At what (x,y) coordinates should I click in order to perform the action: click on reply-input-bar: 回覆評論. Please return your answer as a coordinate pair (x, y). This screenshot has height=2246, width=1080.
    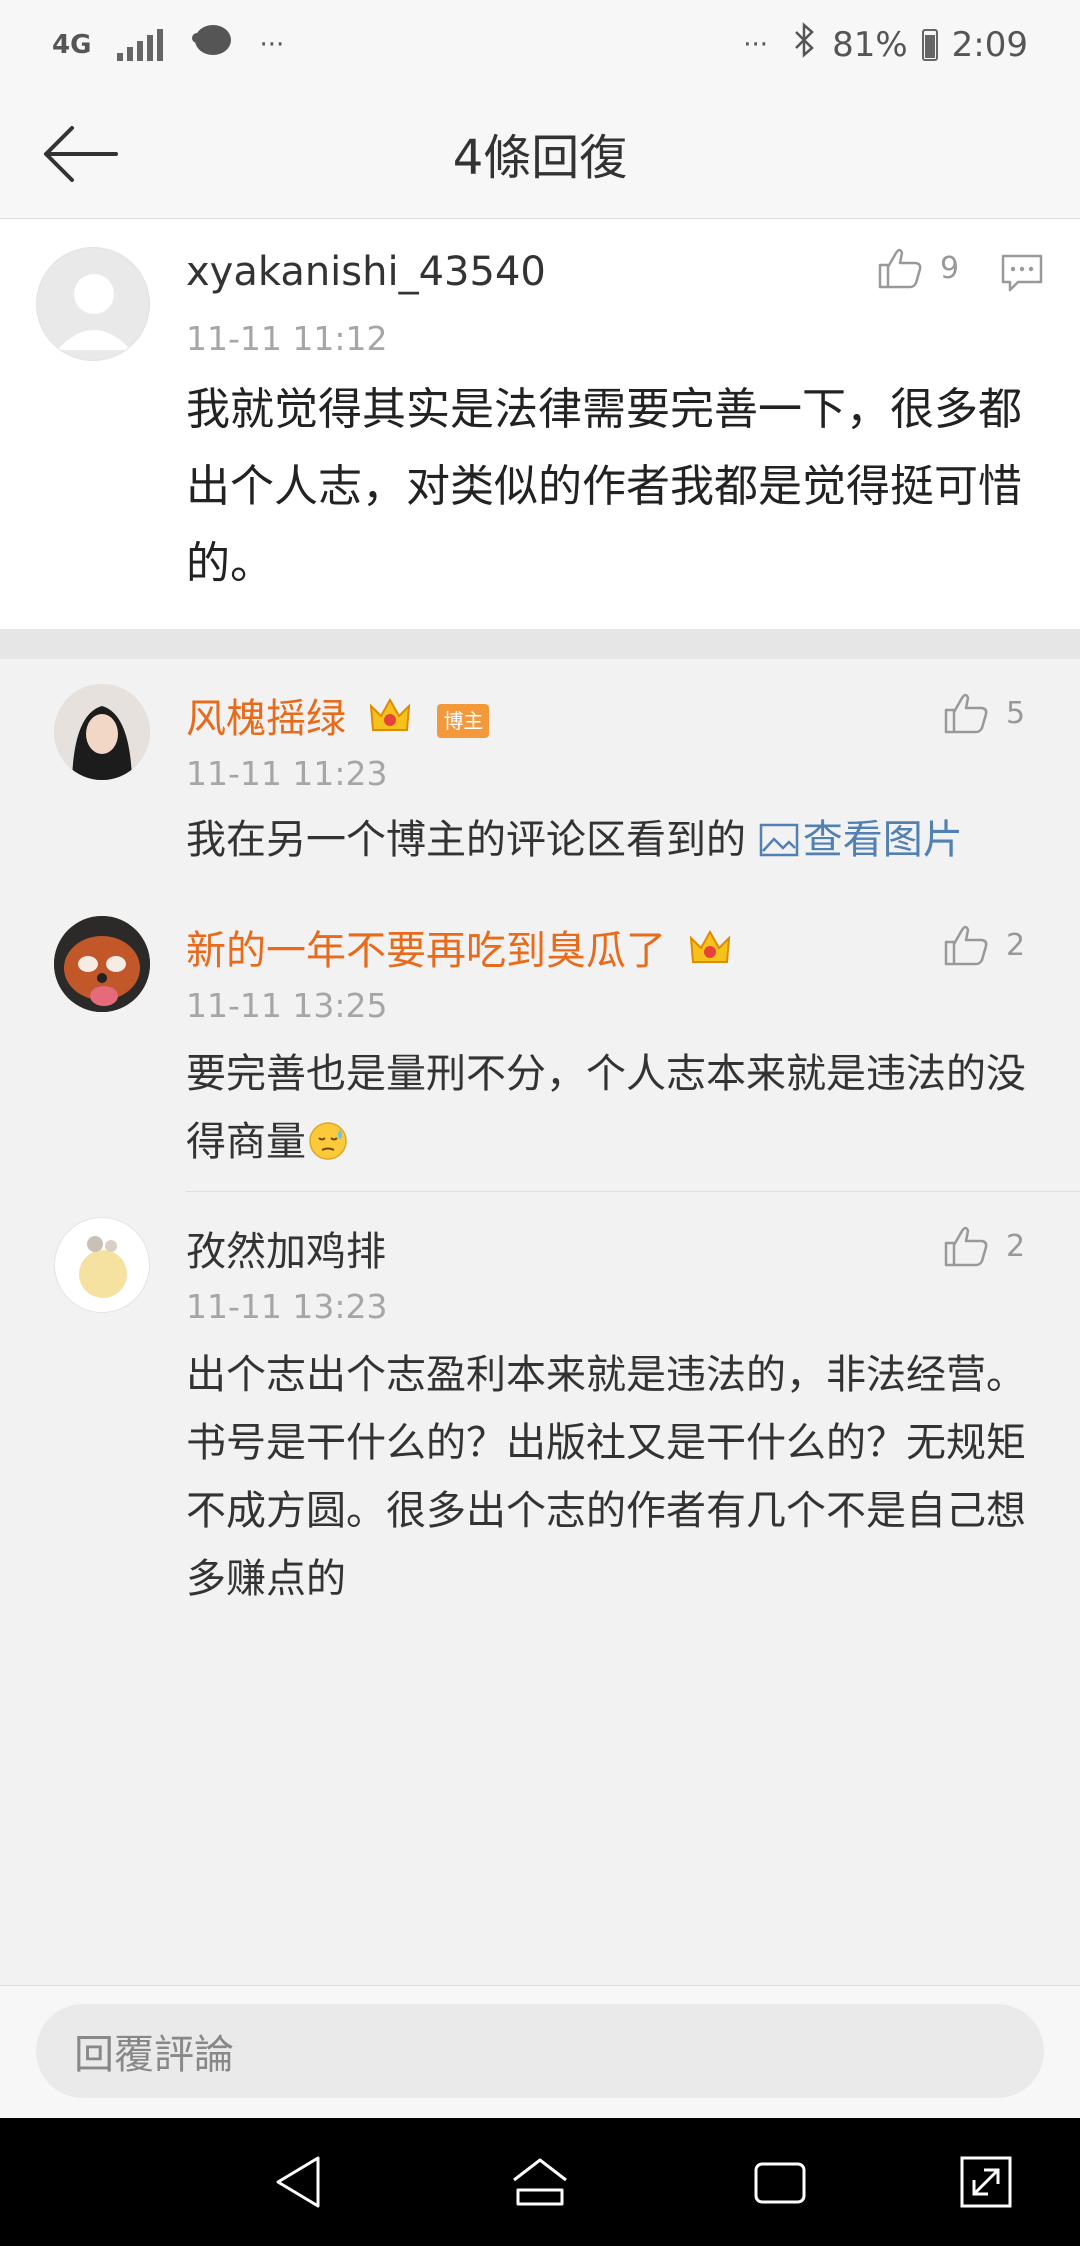
    Looking at the image, I should click on (540, 2052).